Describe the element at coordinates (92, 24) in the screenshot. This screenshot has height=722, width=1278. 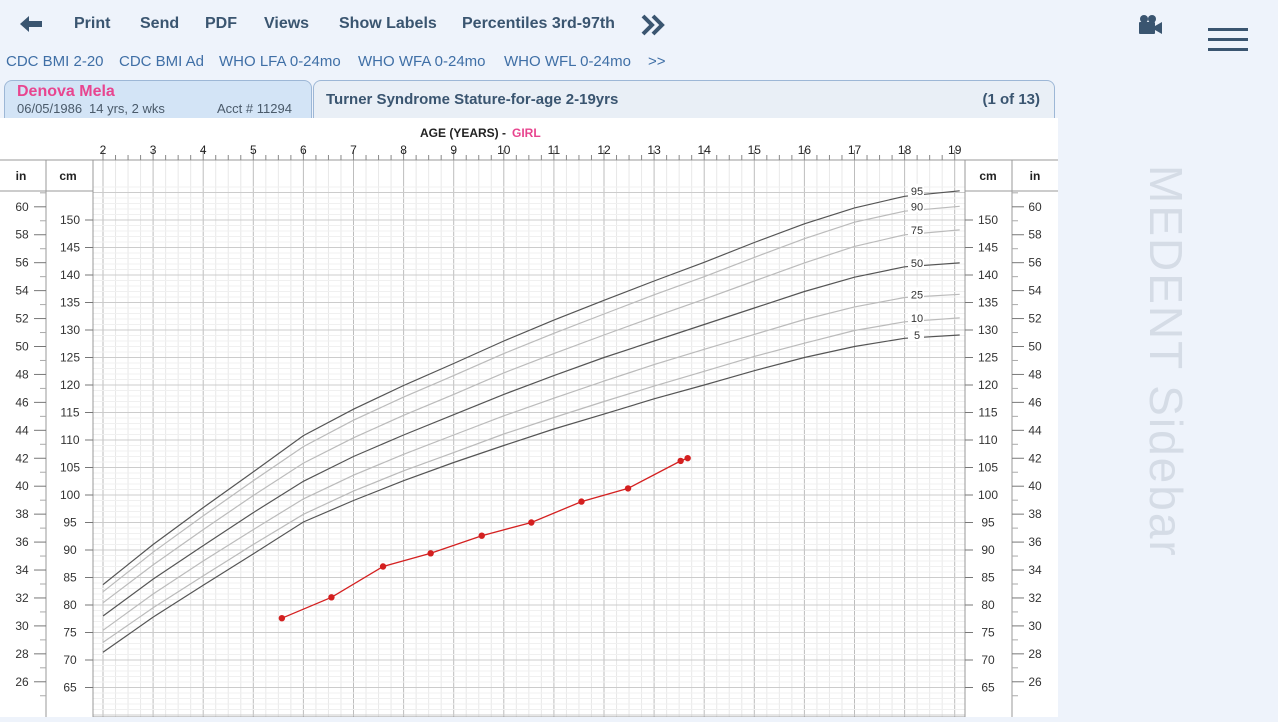
I see `print-button: Print` at that location.